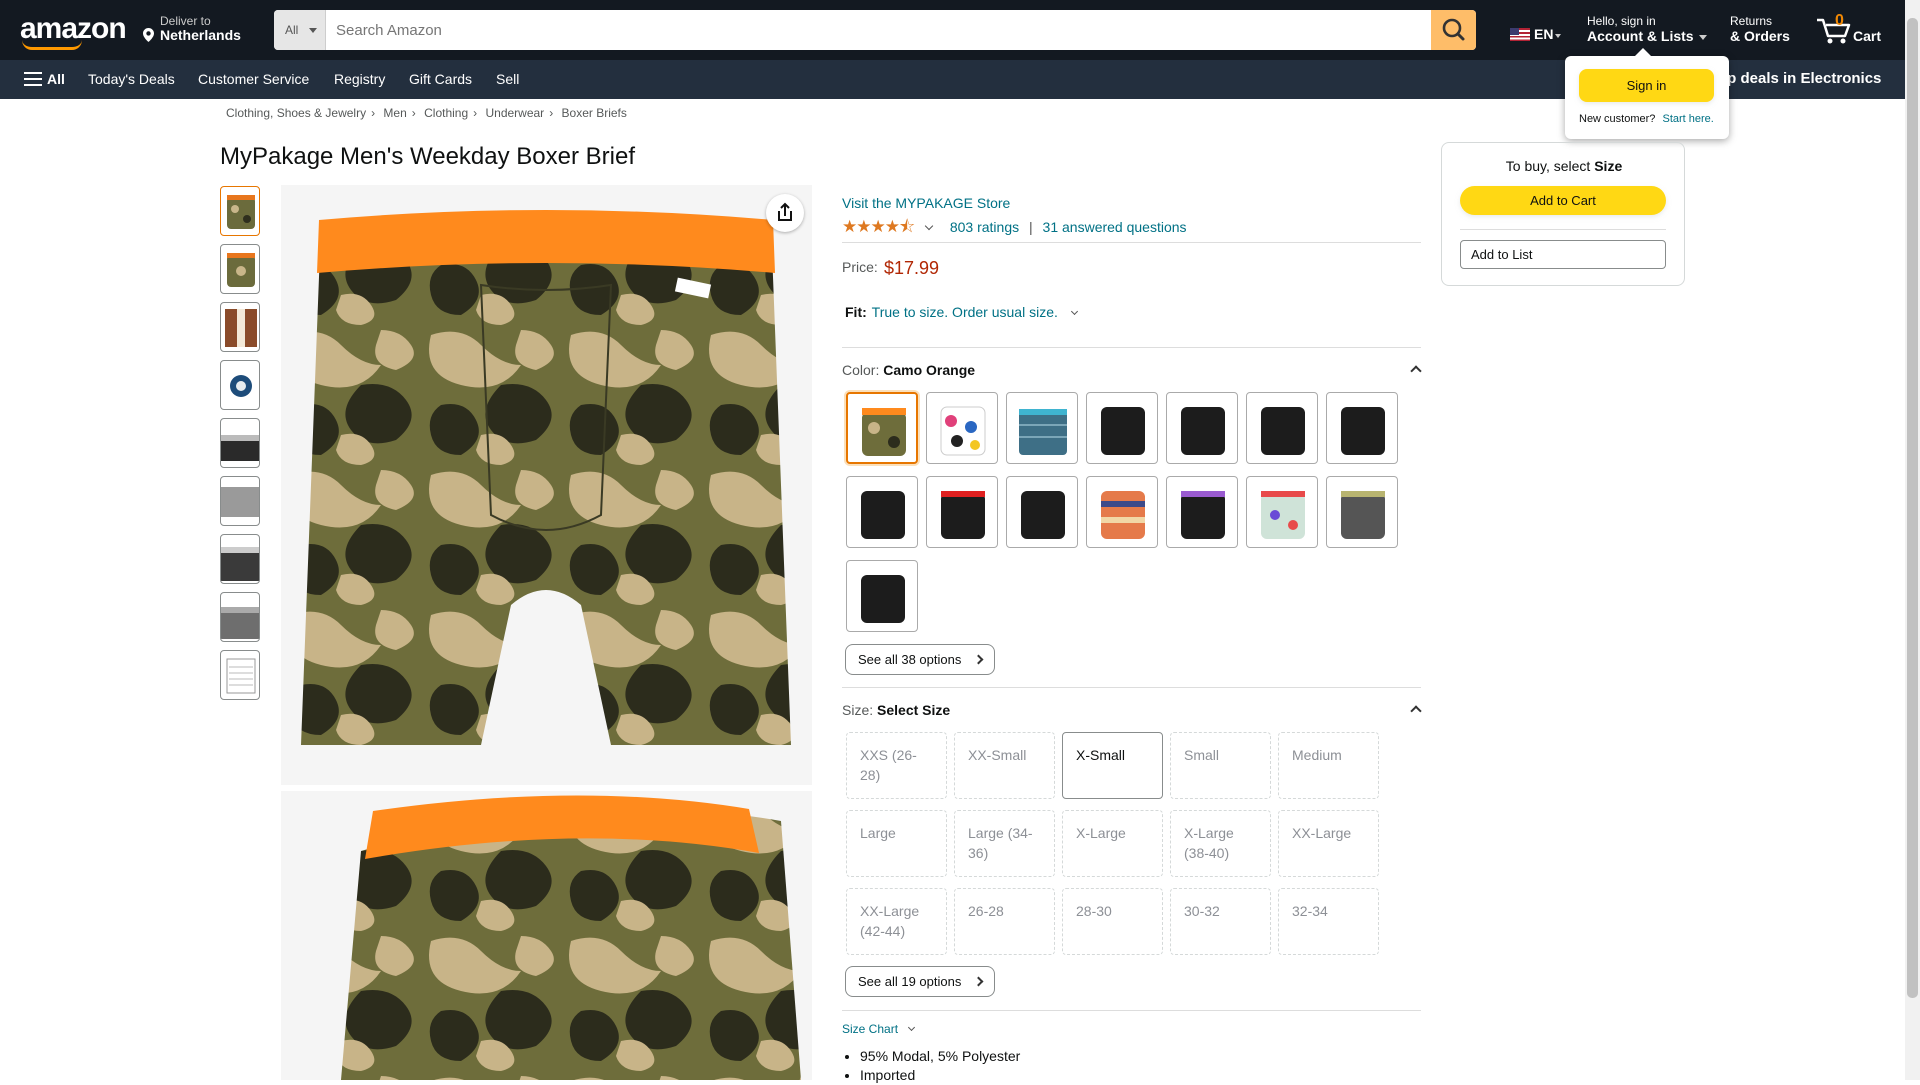 The image size is (1920, 1085). What do you see at coordinates (1004, 921) in the screenshot?
I see `size-option: 26-28` at bounding box center [1004, 921].